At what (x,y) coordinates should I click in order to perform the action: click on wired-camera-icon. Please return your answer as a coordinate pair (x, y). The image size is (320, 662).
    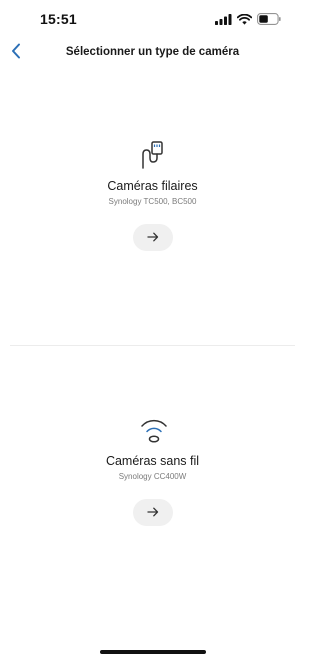
    Looking at the image, I should click on (153, 155).